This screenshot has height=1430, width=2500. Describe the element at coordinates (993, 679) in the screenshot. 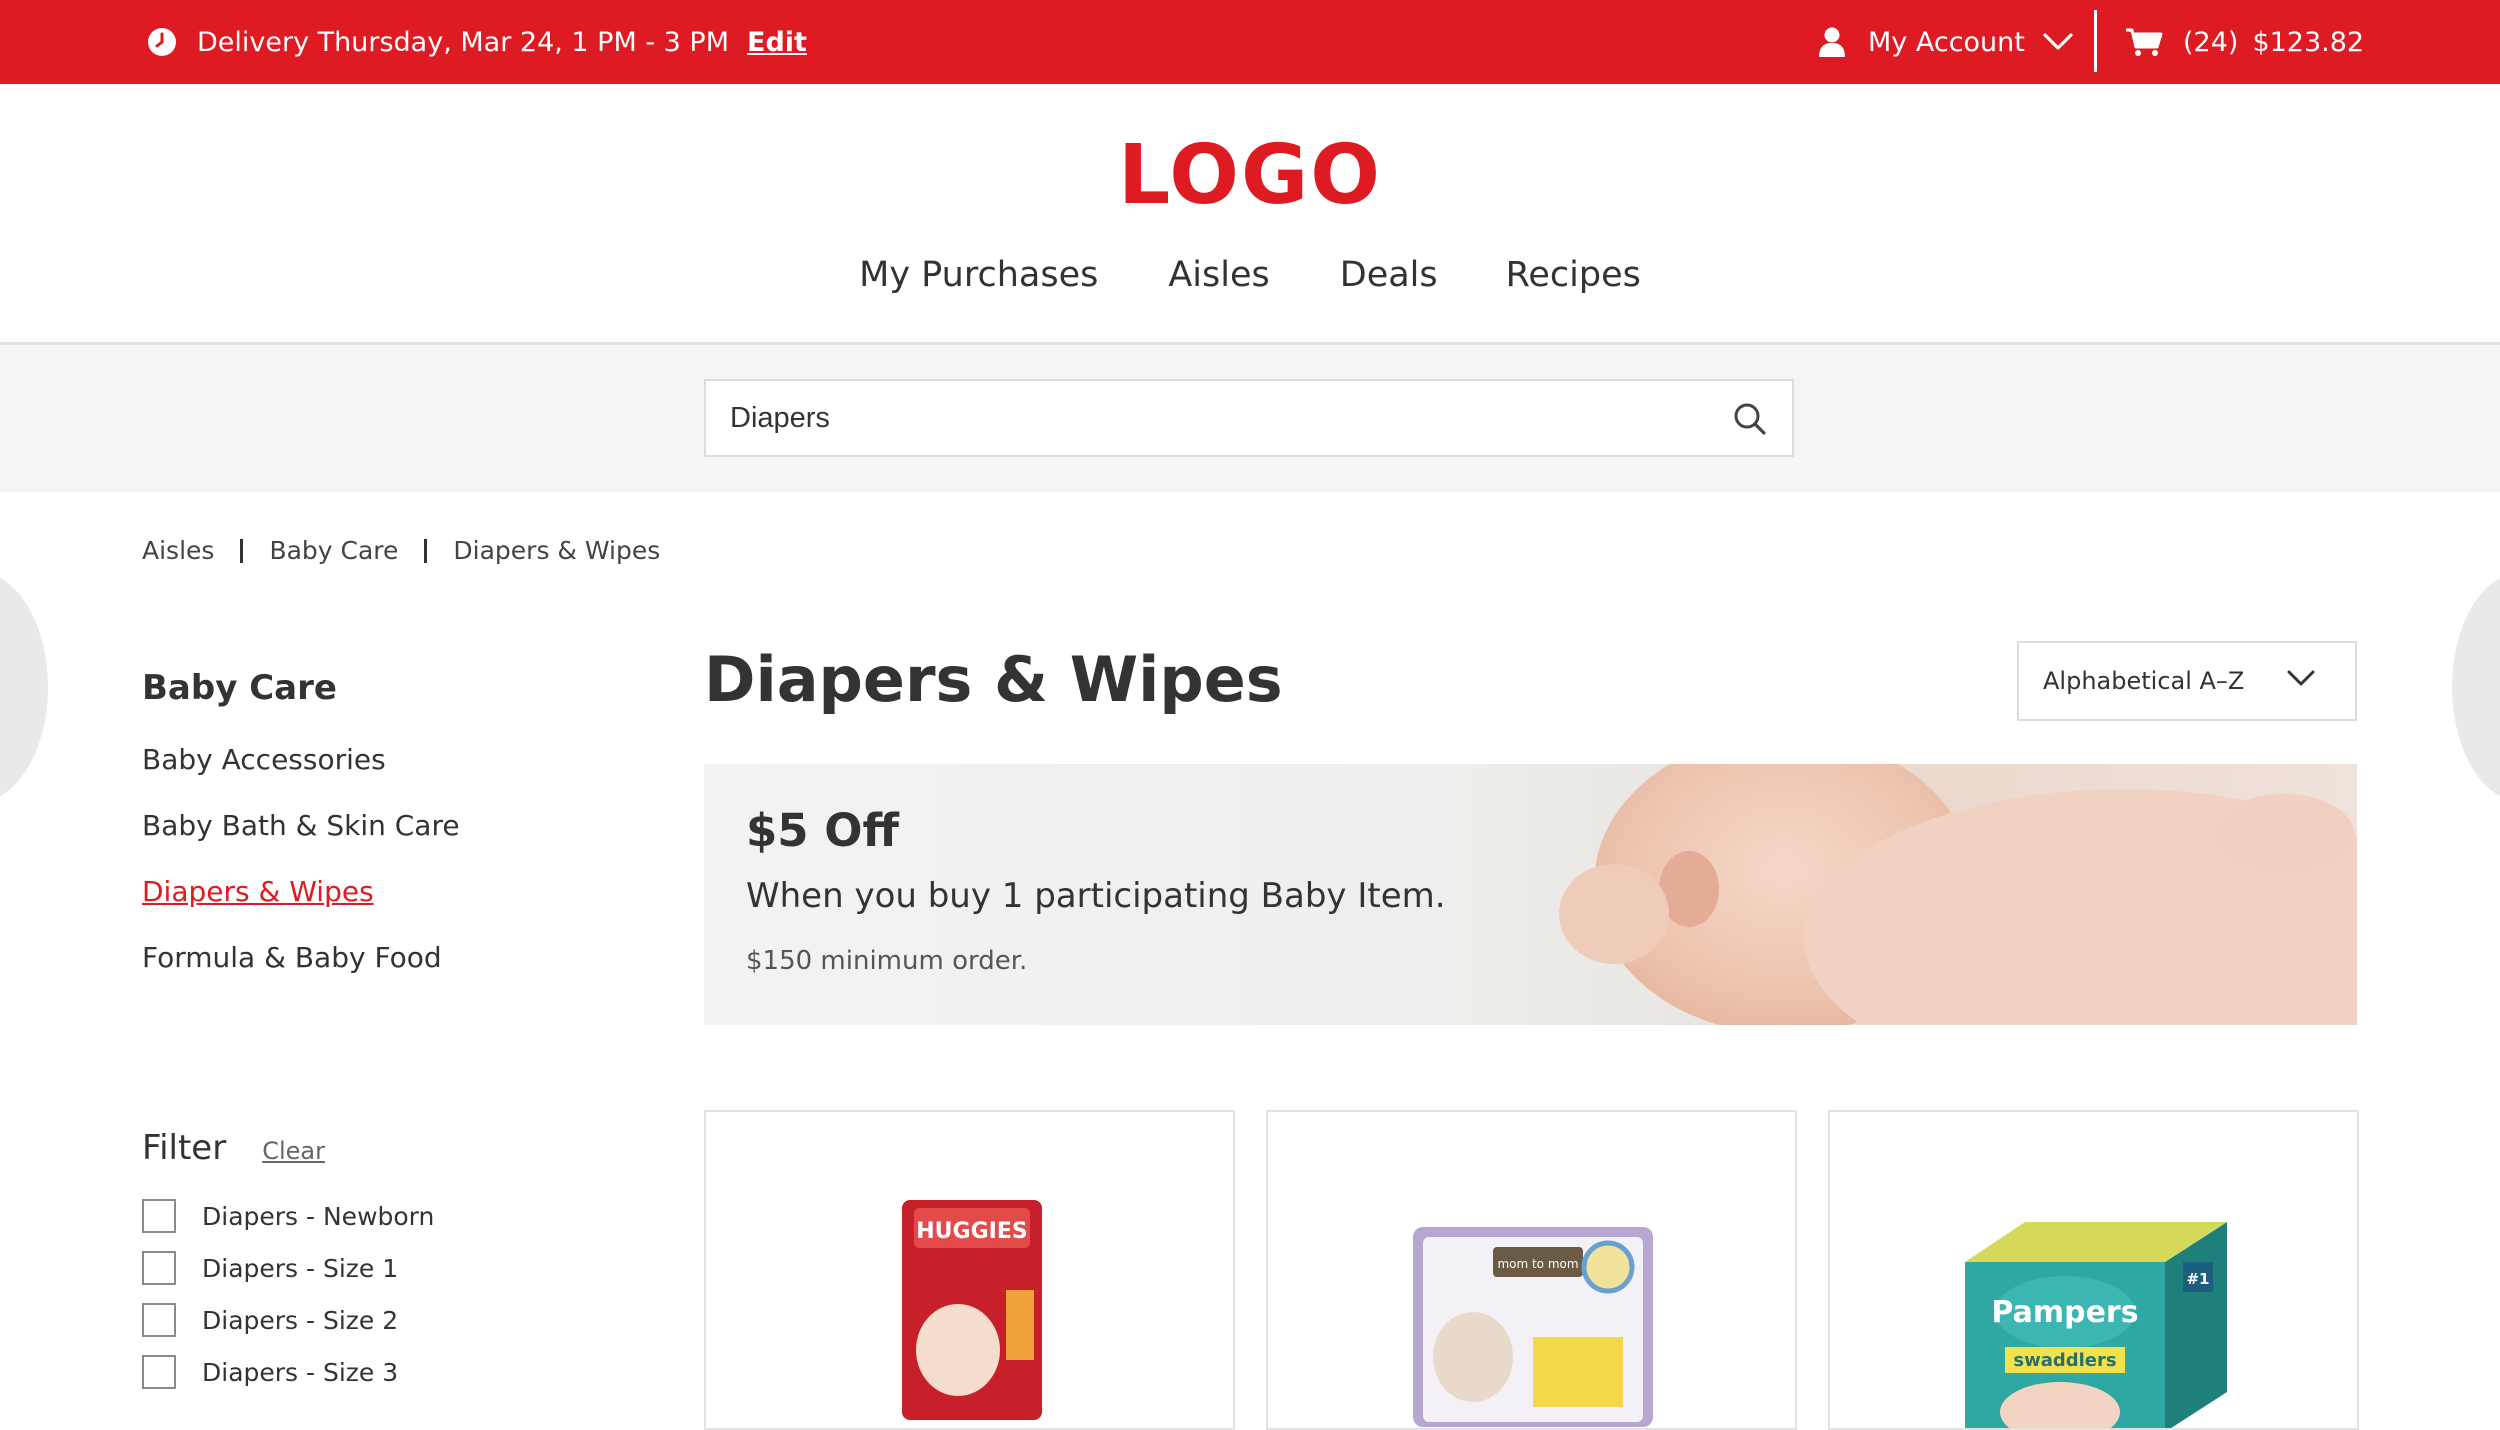

I see `page-title: Diapers & Wipes` at that location.